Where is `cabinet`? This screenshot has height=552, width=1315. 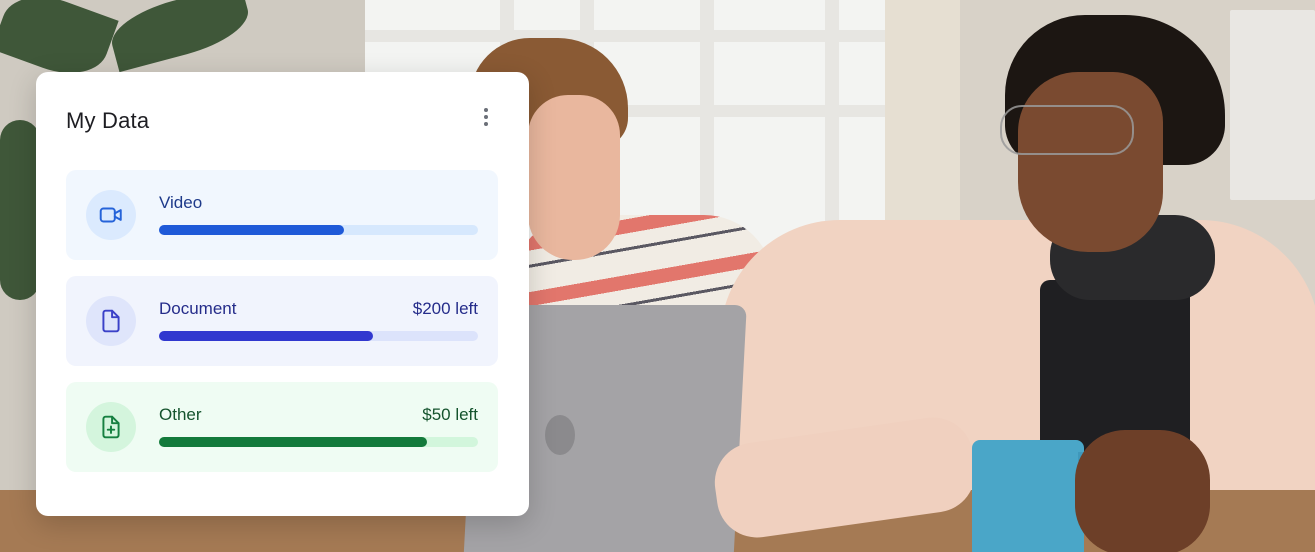 cabinet is located at coordinates (1272, 105).